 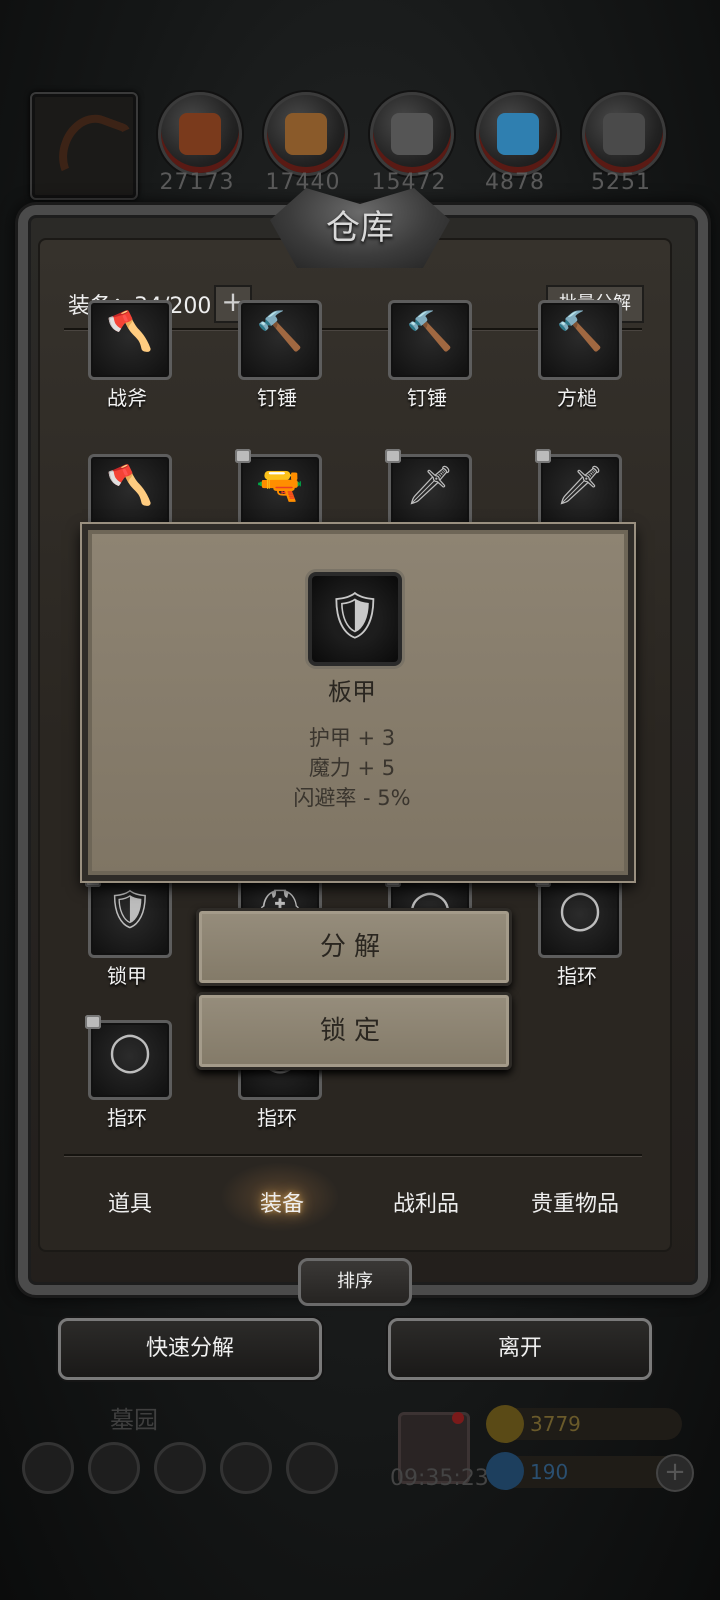 What do you see at coordinates (134, 1420) in the screenshot?
I see `location-label: 墓园` at bounding box center [134, 1420].